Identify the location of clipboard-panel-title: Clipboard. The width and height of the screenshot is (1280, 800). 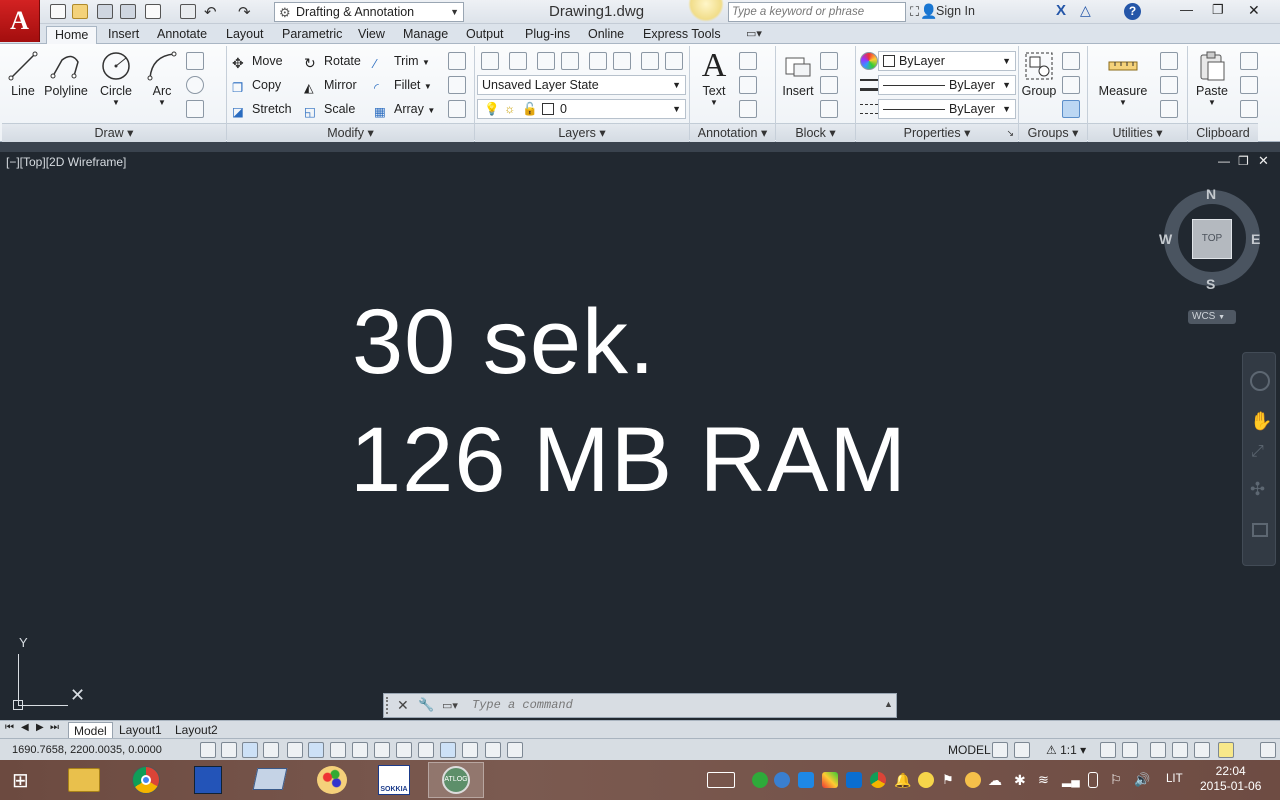
(1223, 132).